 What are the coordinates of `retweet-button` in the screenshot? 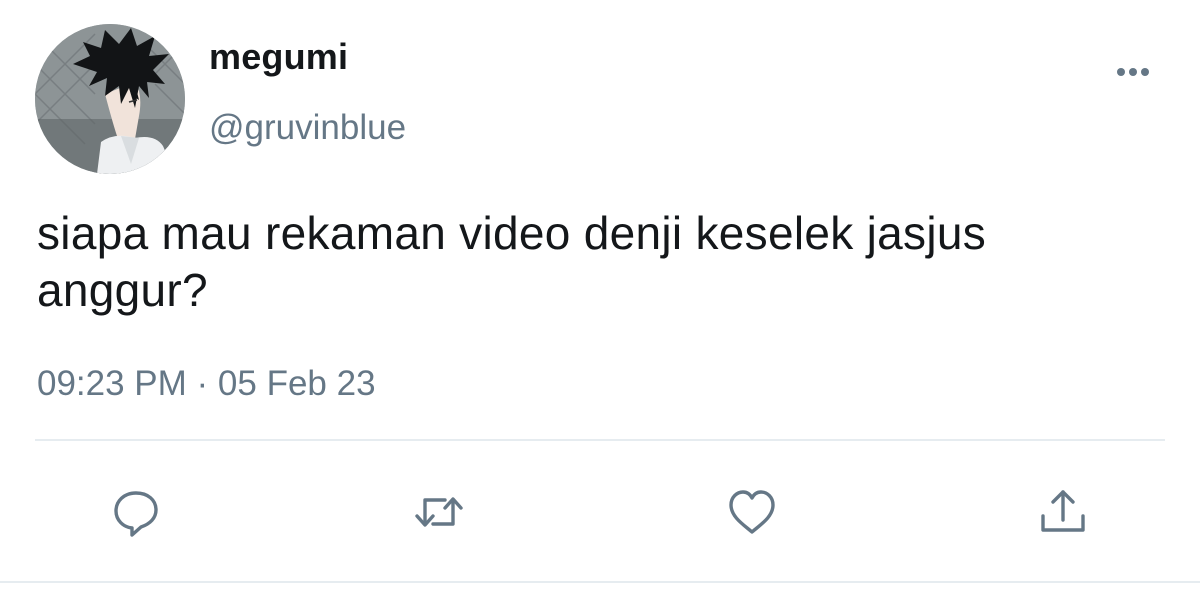 It's located at (439, 512).